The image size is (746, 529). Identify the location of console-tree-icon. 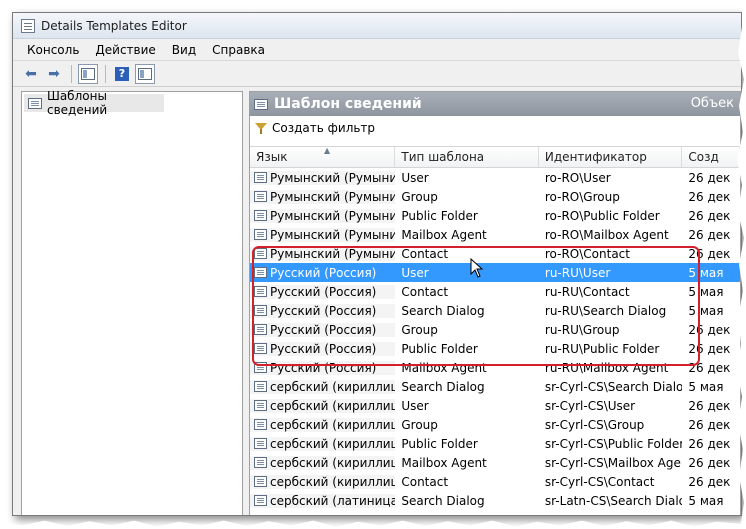
(88, 73).